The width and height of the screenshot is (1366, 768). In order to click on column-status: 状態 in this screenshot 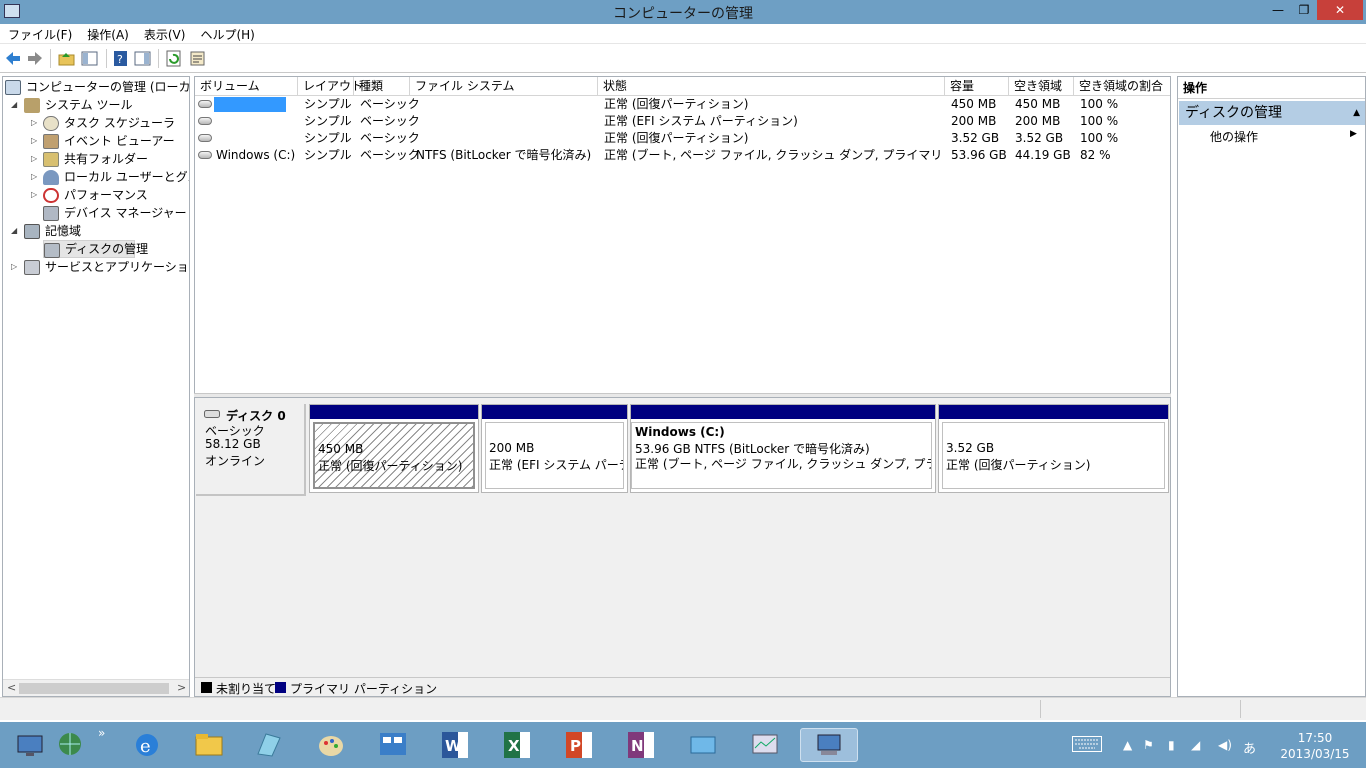, I will do `click(771, 86)`.